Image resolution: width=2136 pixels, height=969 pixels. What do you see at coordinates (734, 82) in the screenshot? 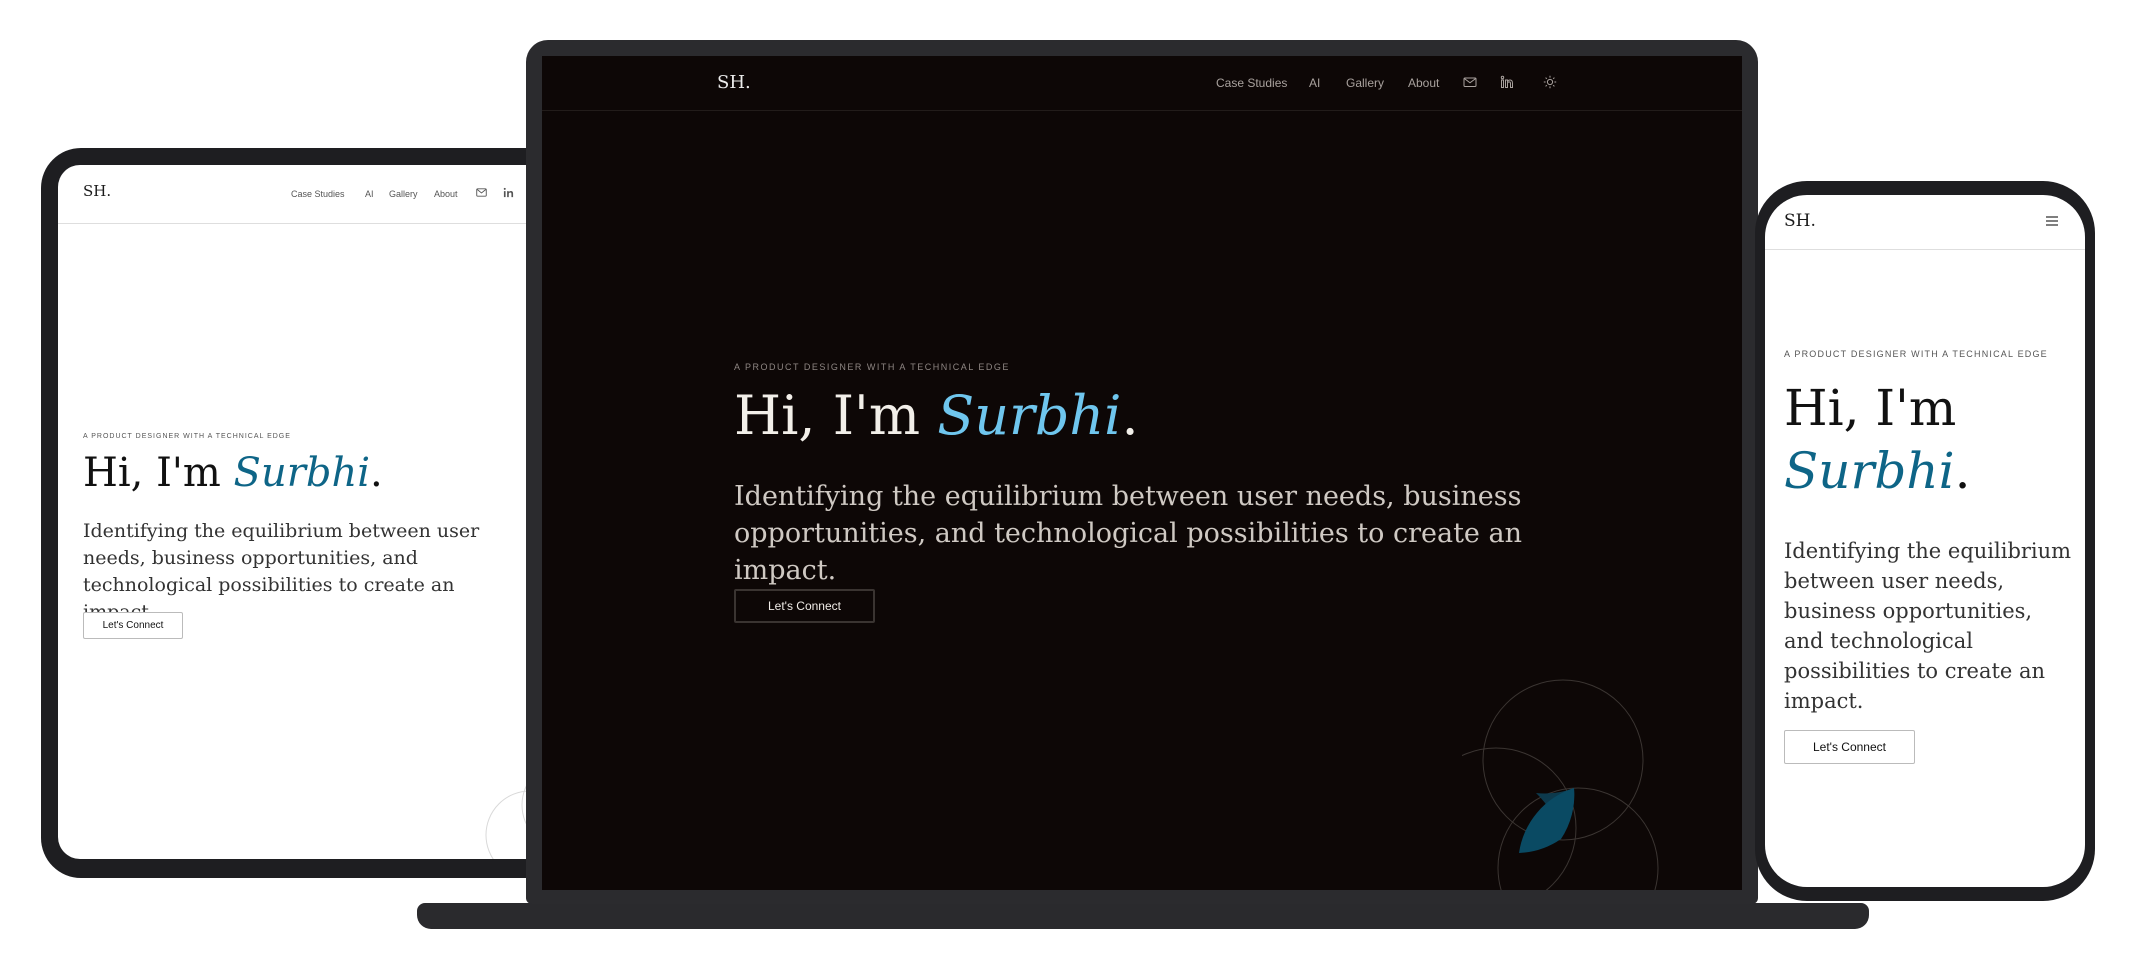
I see `laptop-logo: SH.` at bounding box center [734, 82].